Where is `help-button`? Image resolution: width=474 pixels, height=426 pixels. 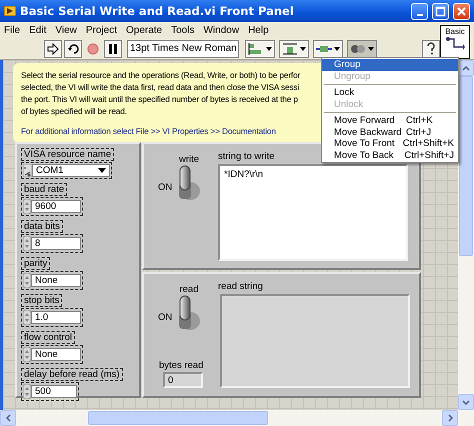 help-button is located at coordinates (431, 49).